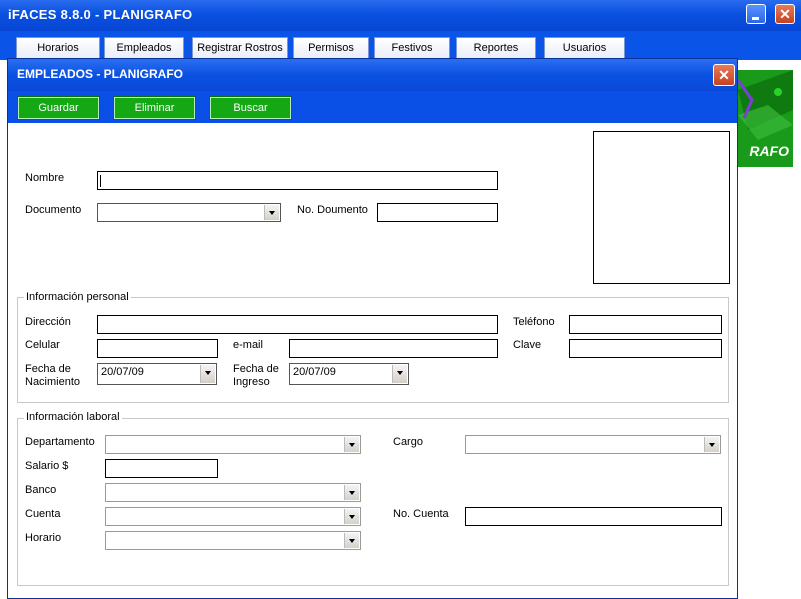  Describe the element at coordinates (73, 417) in the screenshot. I see `work-info-legend: Información laboral` at that location.